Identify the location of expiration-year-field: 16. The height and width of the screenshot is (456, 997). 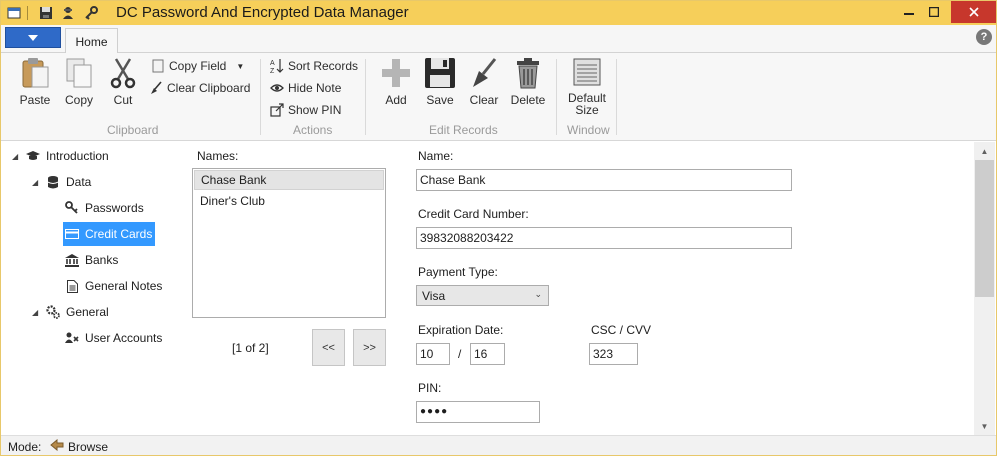
(487, 354).